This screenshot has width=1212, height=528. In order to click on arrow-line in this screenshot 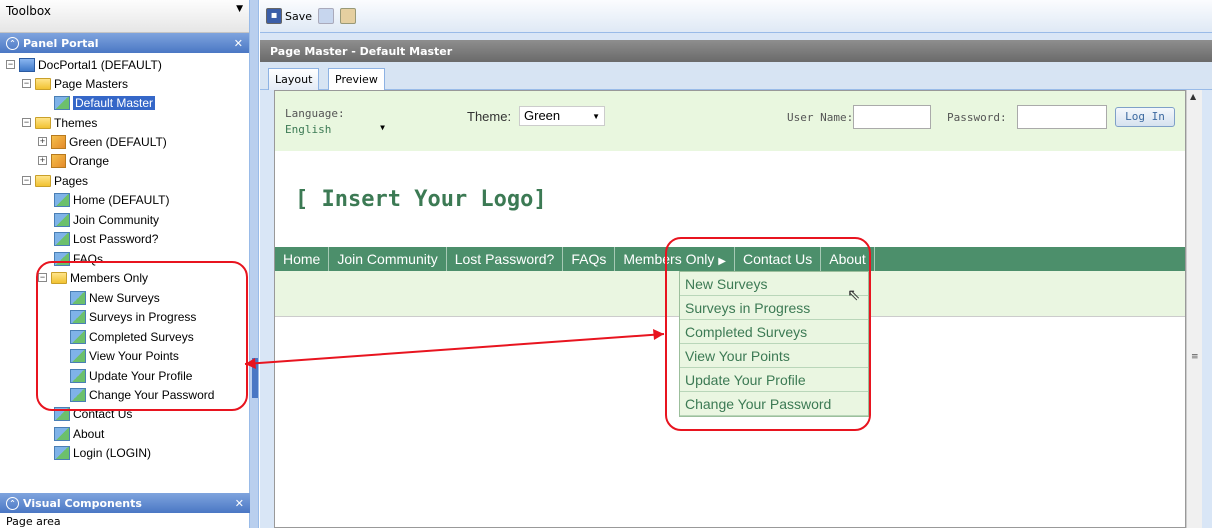, I will do `click(454, 349)`.